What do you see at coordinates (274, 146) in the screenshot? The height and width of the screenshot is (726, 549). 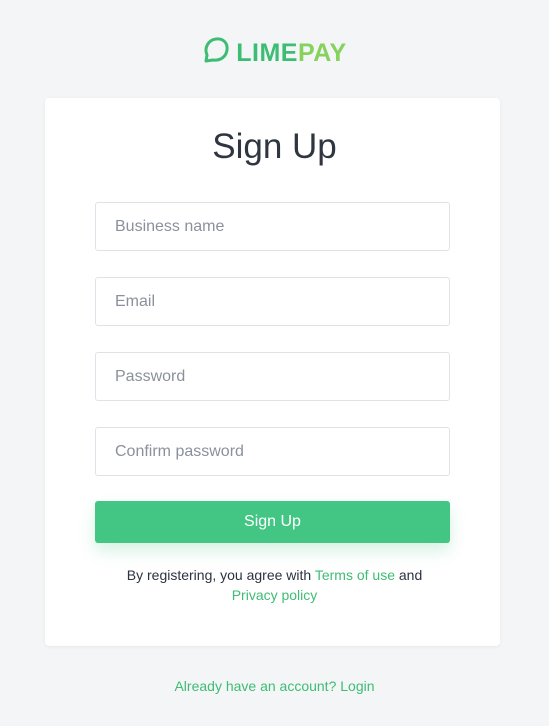 I see `page-title: Sign Up` at bounding box center [274, 146].